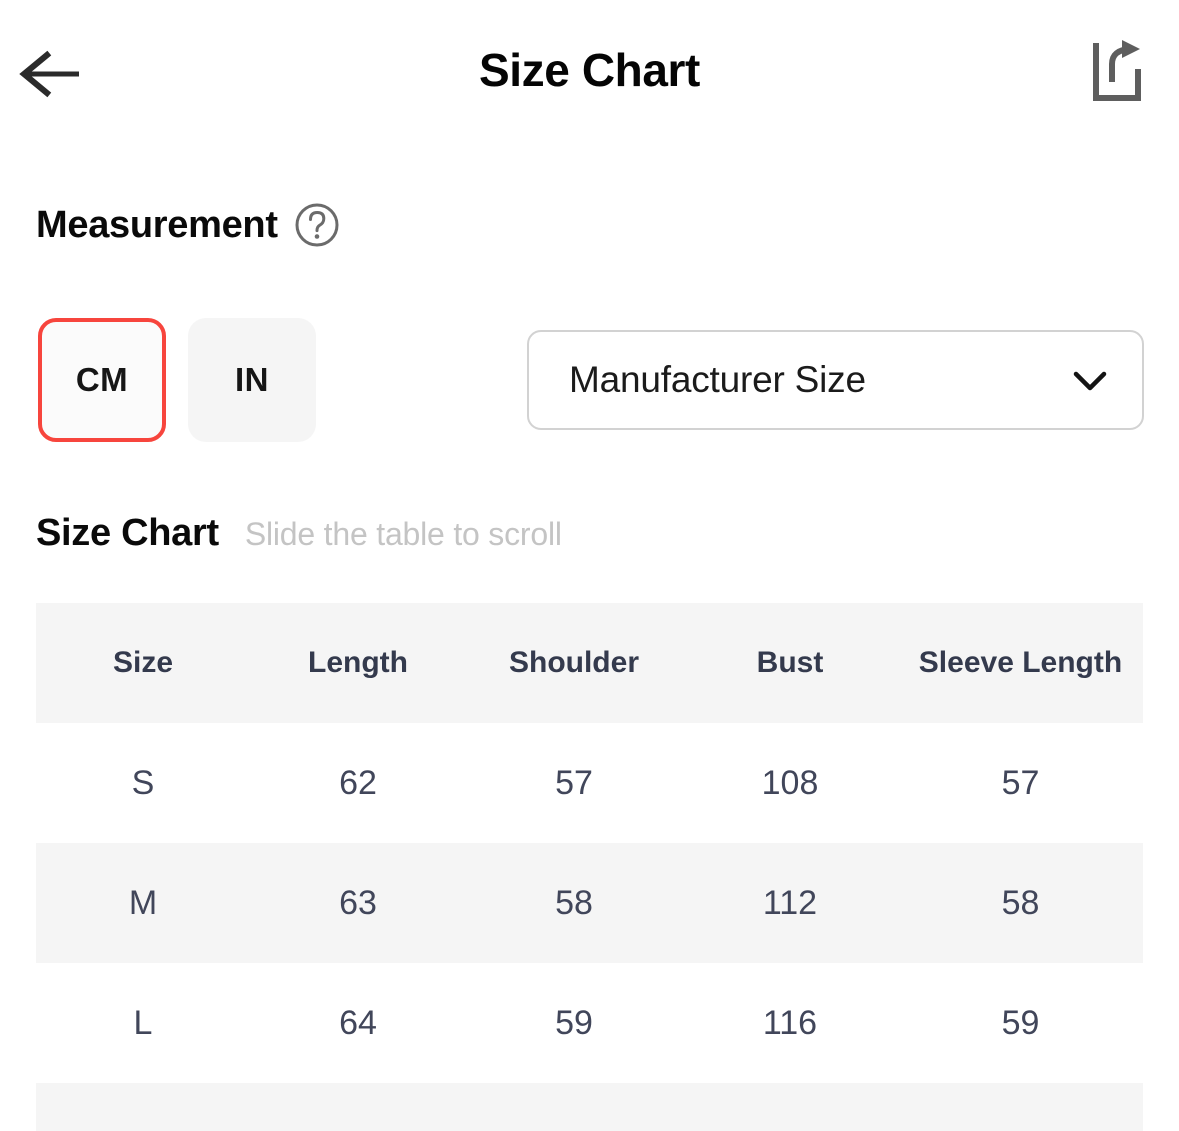 Image resolution: width=1179 pixels, height=1131 pixels. I want to click on column-header-length: Length, so click(358, 662).